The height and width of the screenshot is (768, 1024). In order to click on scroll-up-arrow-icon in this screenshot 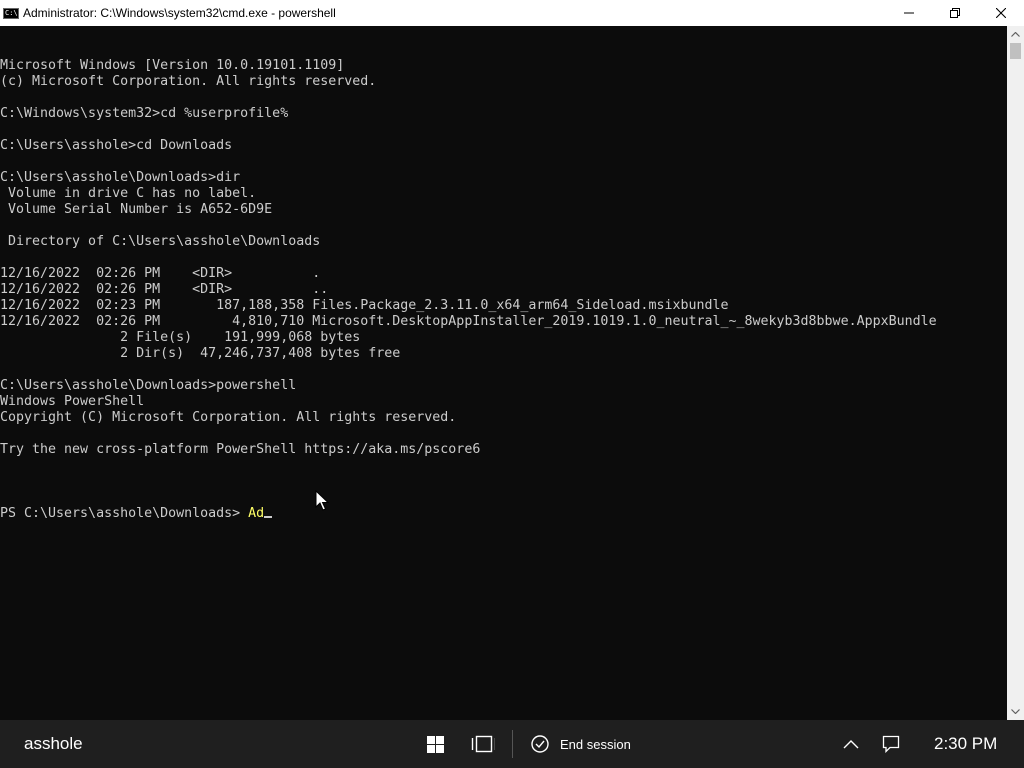, I will do `click(1015, 34)`.